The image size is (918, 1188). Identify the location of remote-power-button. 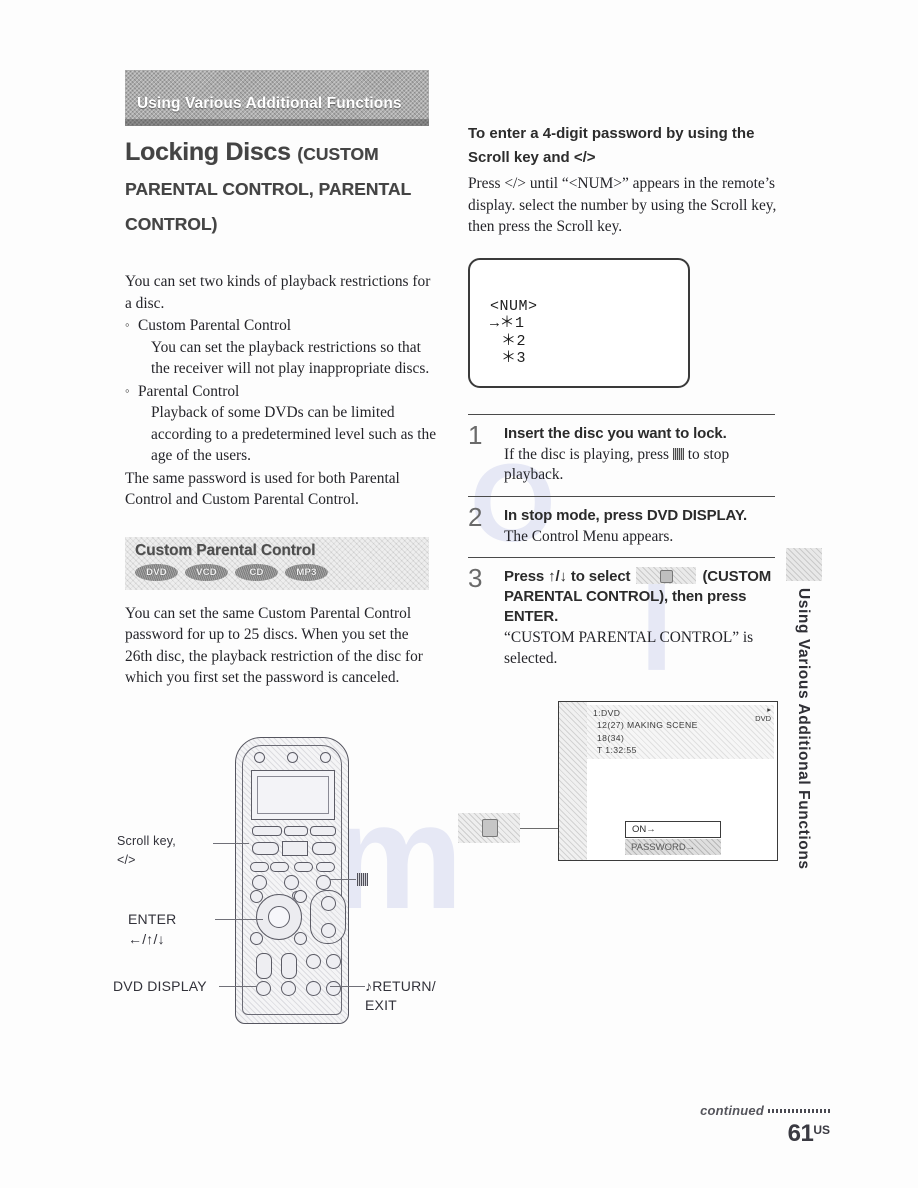
(259, 757).